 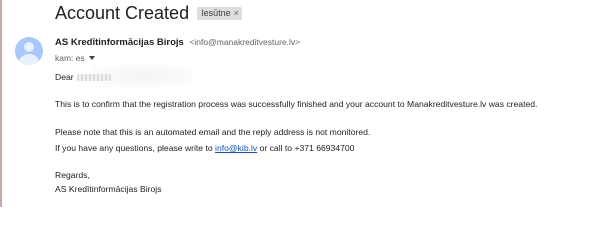 I want to click on greeting-line: Dear, so click(x=83, y=77).